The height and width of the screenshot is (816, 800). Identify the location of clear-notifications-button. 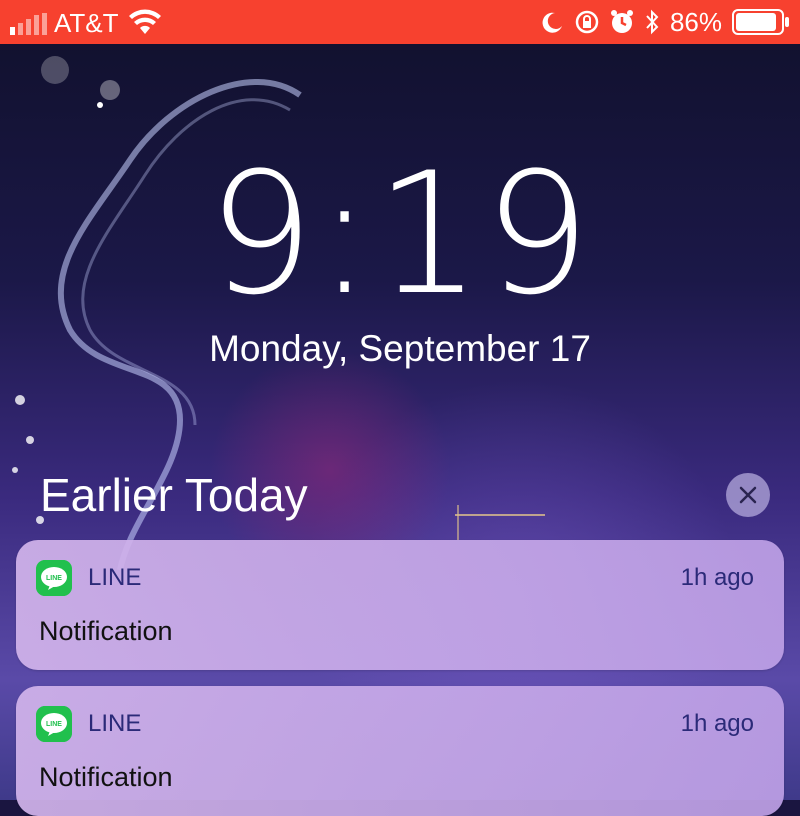
(748, 495).